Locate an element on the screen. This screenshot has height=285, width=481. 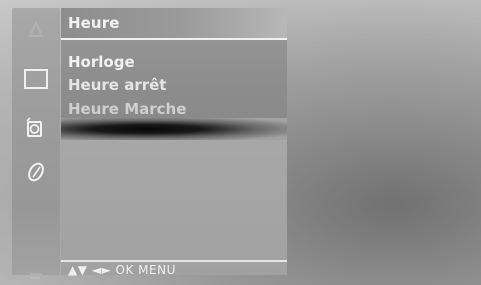
option-icon is located at coordinates (36, 171).